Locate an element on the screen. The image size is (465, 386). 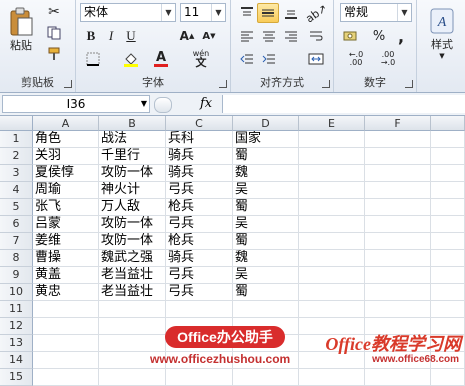
cell: 吕蒙 is located at coordinates (66, 224).